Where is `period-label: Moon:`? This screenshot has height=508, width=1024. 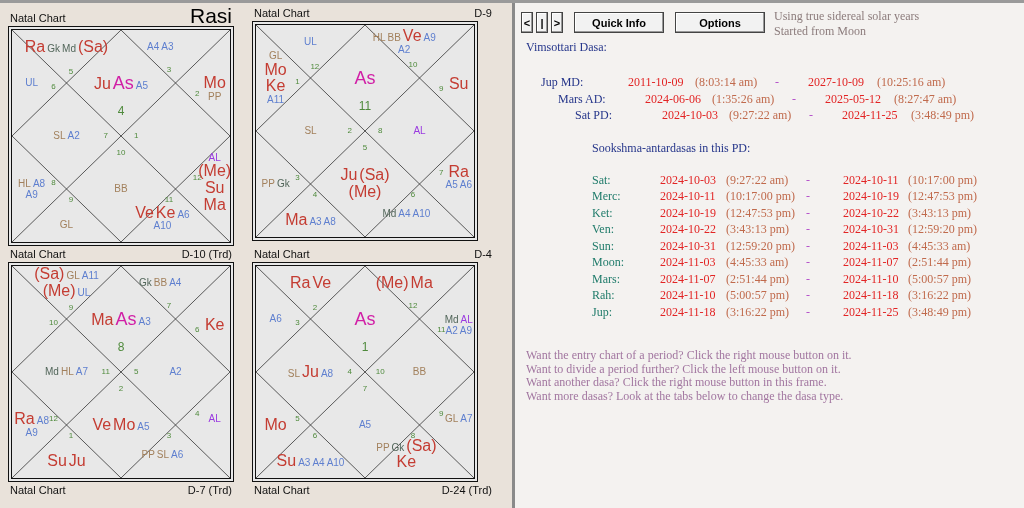
period-label: Moon: is located at coordinates (626, 262).